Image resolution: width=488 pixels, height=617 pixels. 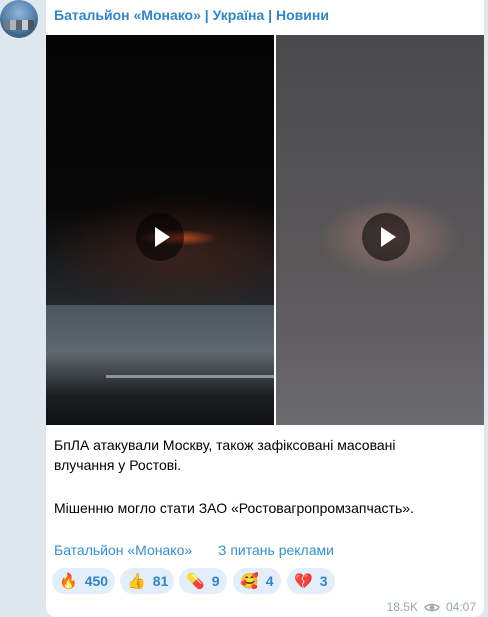 I want to click on reaction-count: 81, so click(x=160, y=581).